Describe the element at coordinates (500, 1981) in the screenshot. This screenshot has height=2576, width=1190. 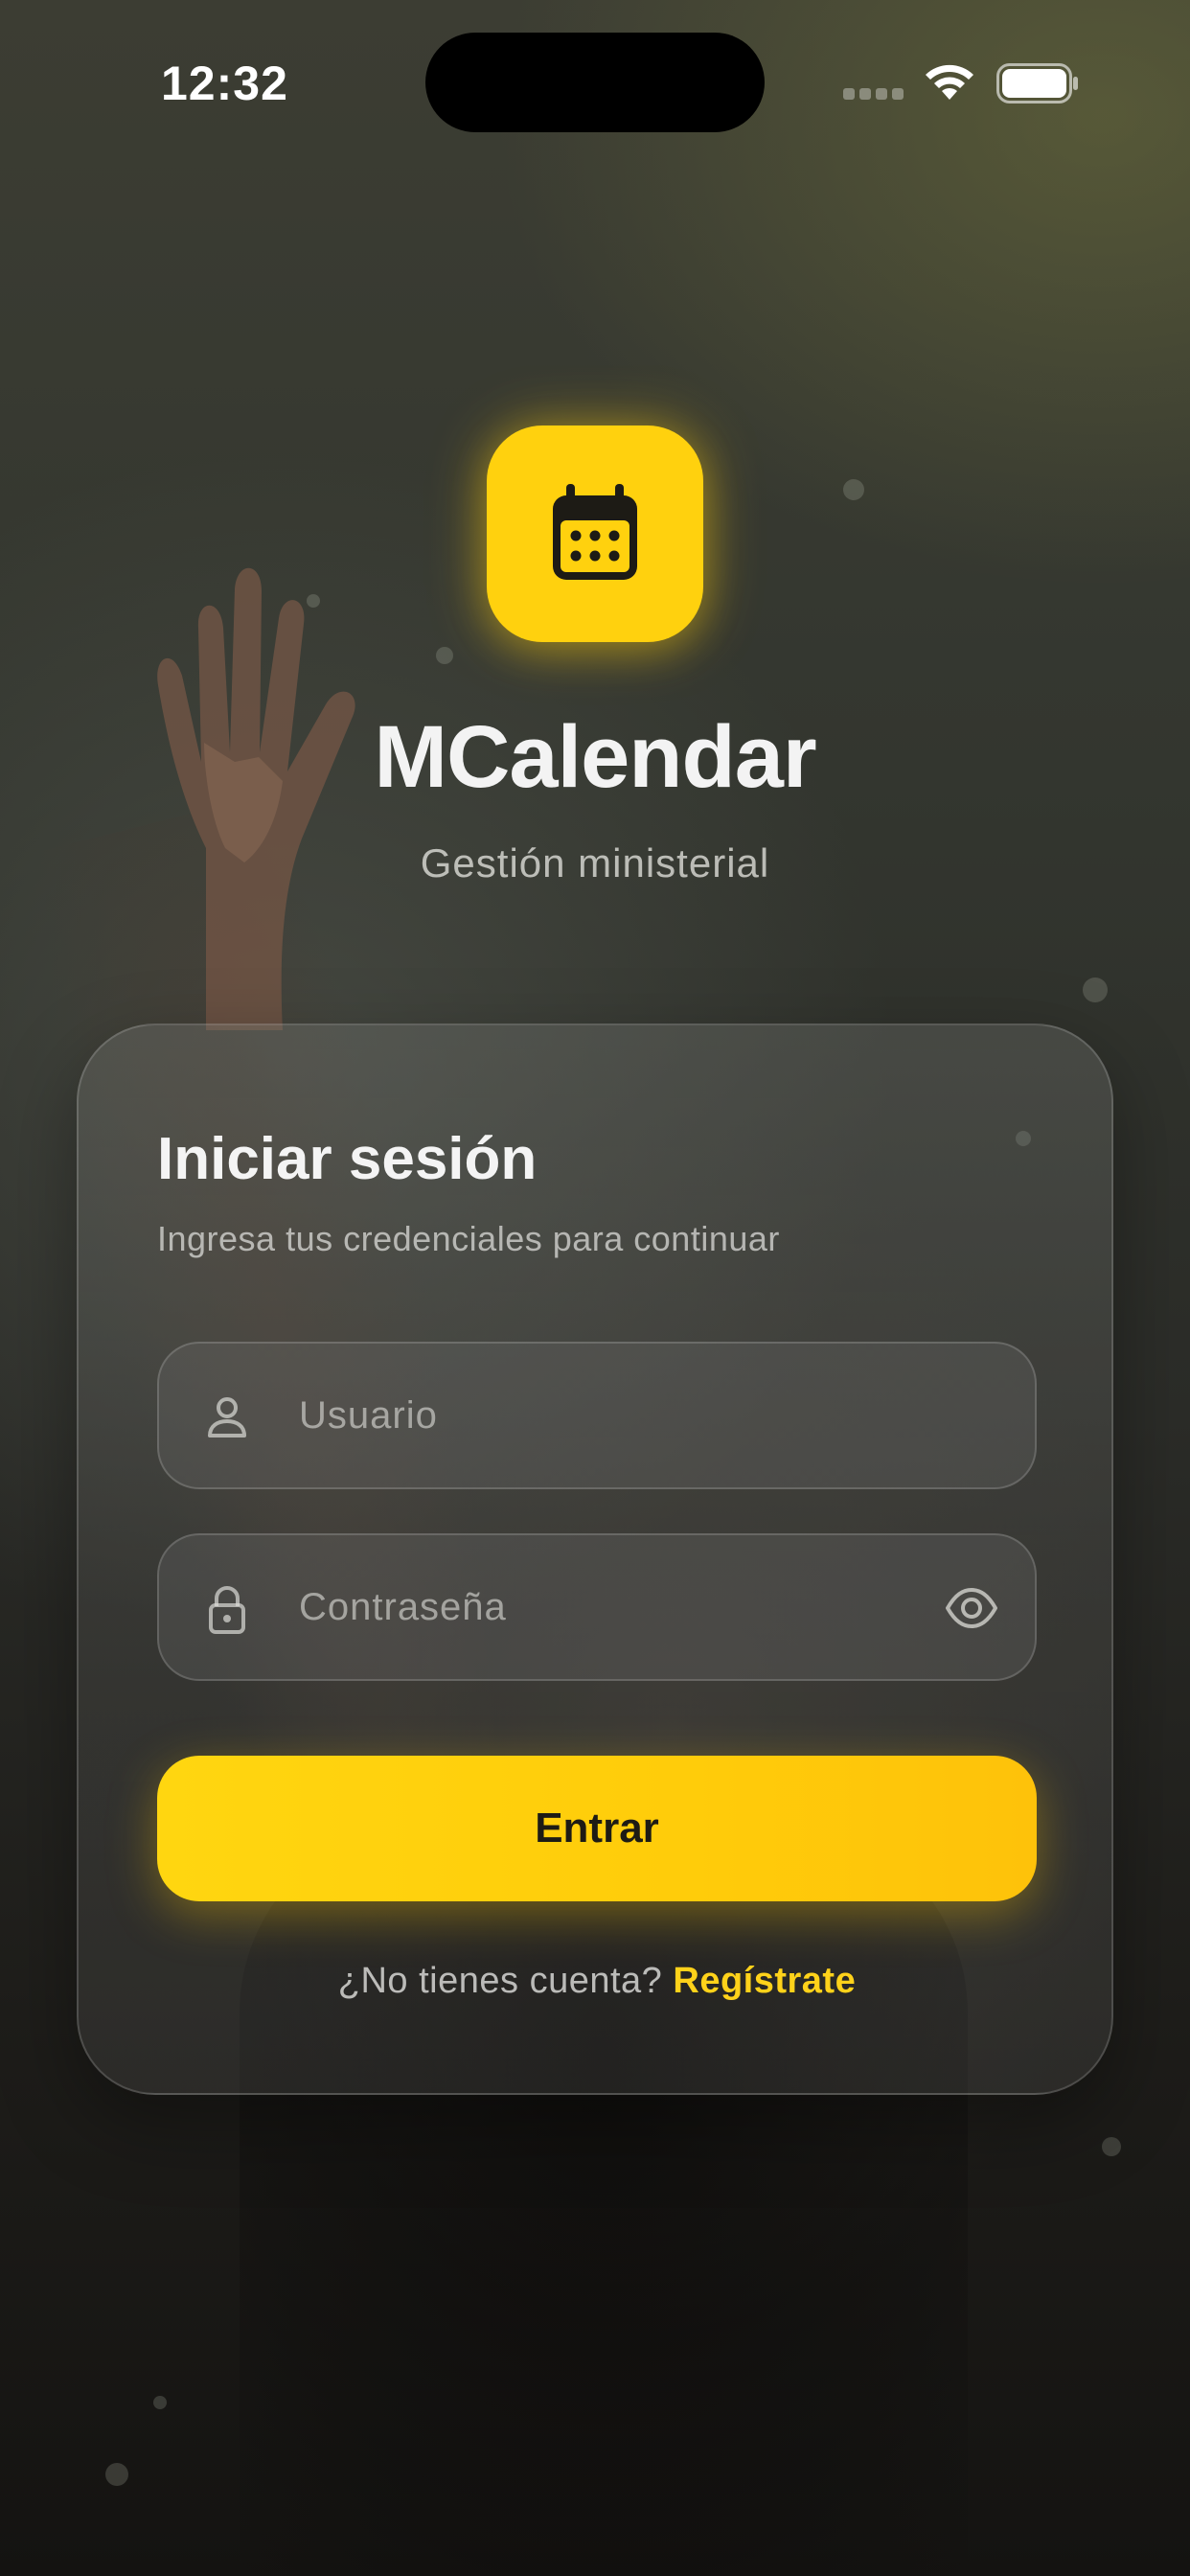
I see `signup-prompt-text: ¿No tienes cuenta?` at that location.